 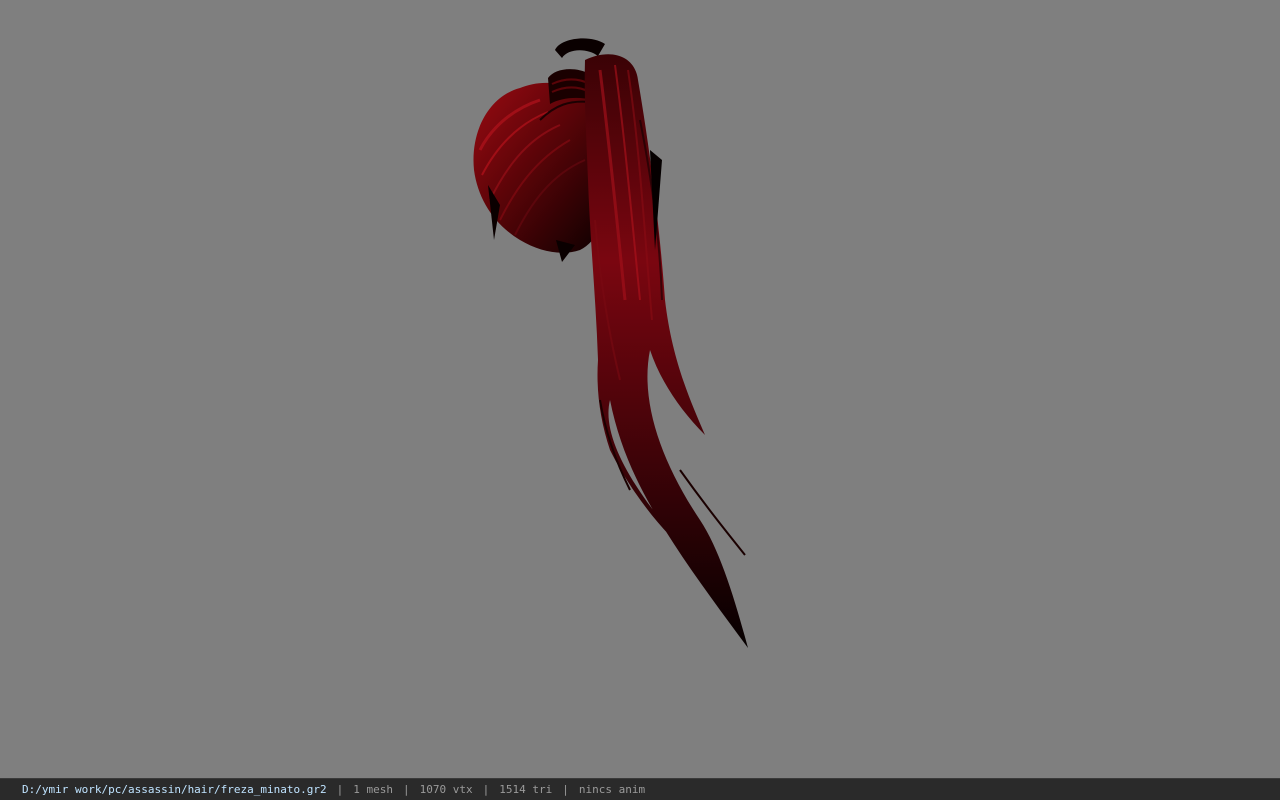 I want to click on hair-ponytail, so click(x=666, y=351).